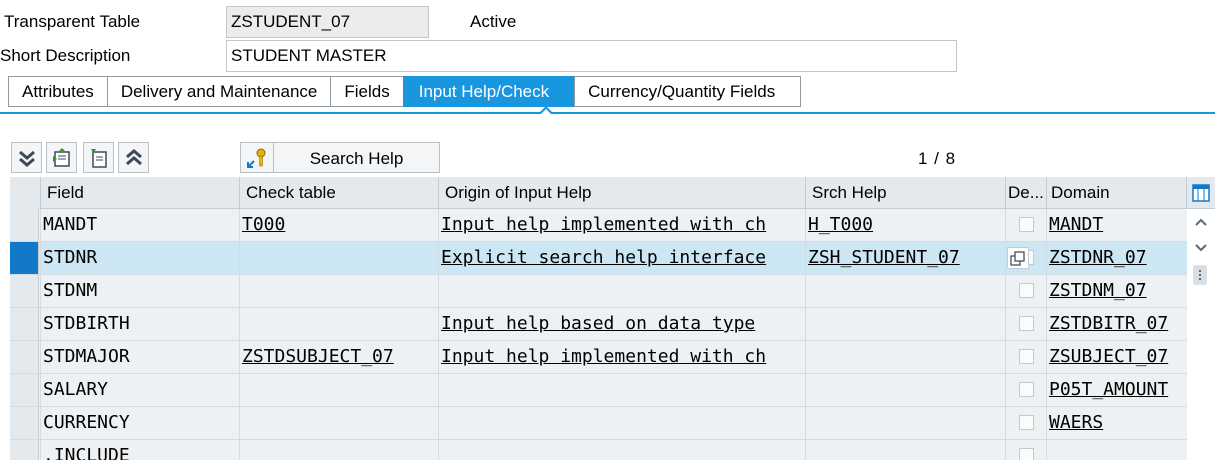  Describe the element at coordinates (139, 225) in the screenshot. I see `cell-field: MANDT` at that location.